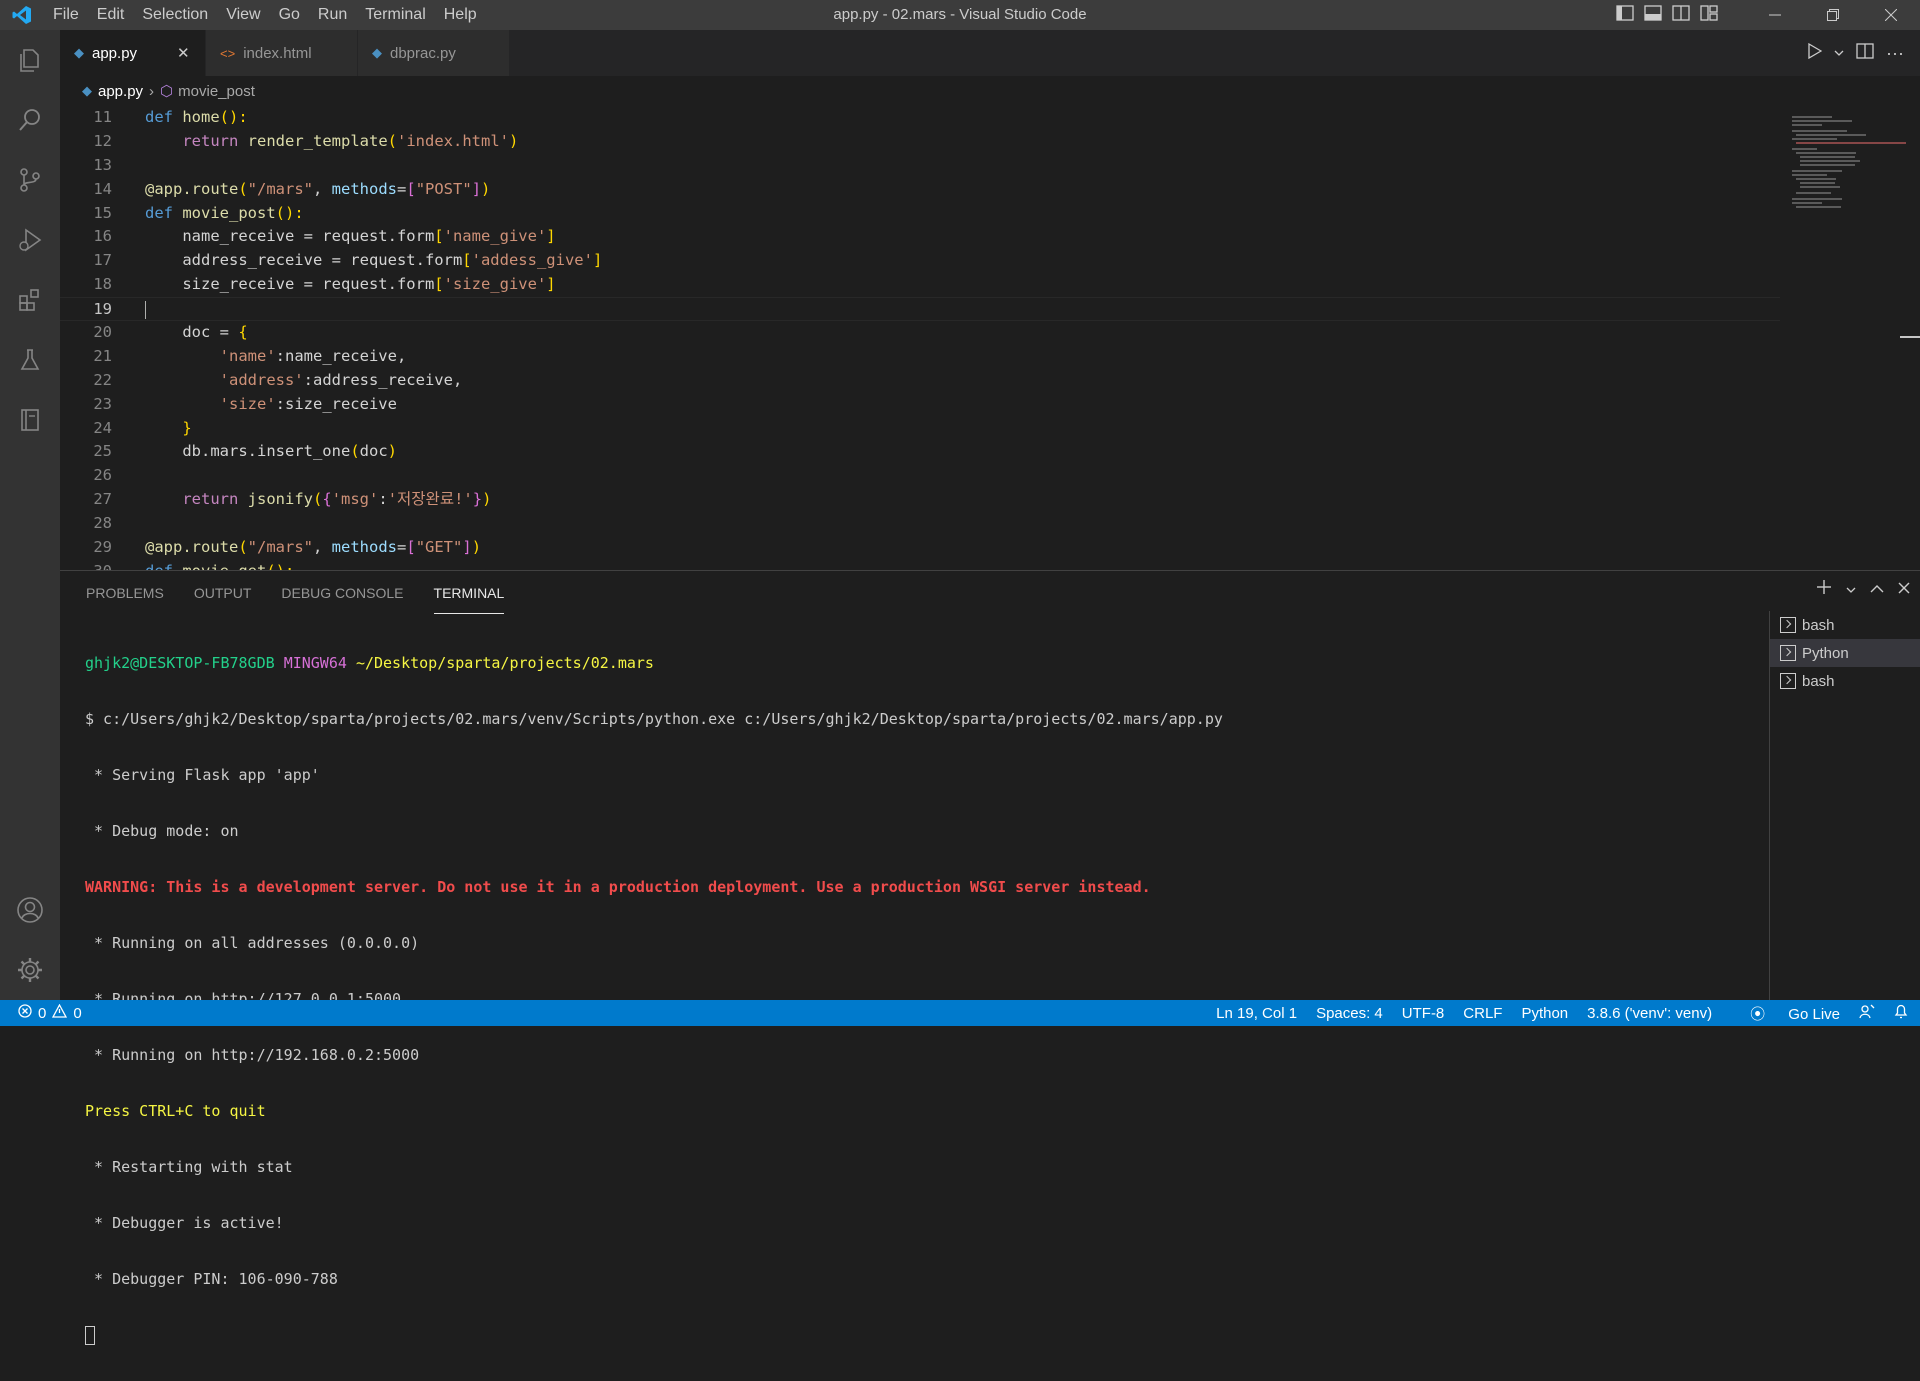 Image resolution: width=1920 pixels, height=1381 pixels. Describe the element at coordinates (1904, 590) in the screenshot. I see `close-panel-icon` at that location.